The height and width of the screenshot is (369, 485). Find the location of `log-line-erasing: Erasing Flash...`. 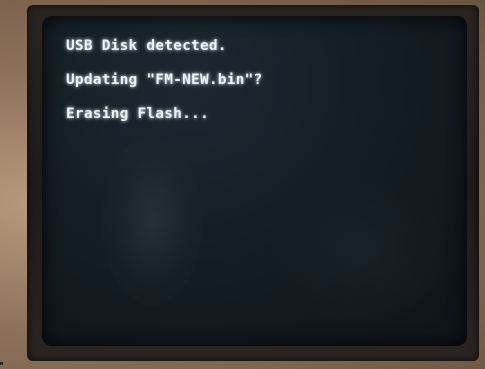

log-line-erasing: Erasing Flash... is located at coordinates (137, 114).